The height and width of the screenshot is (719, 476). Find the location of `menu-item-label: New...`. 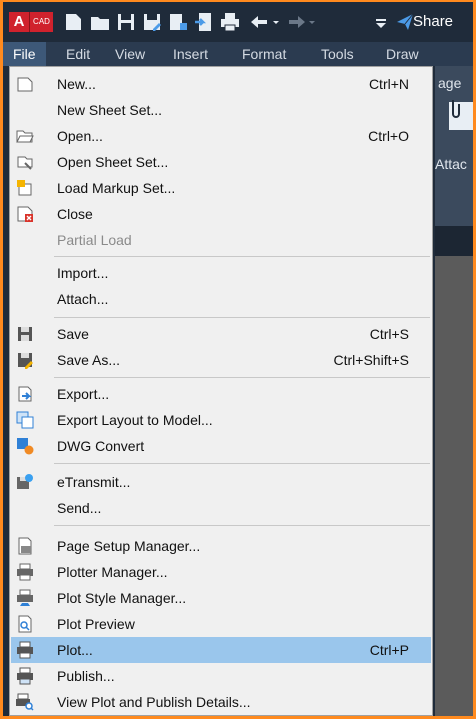

menu-item-label: New... is located at coordinates (76, 84).